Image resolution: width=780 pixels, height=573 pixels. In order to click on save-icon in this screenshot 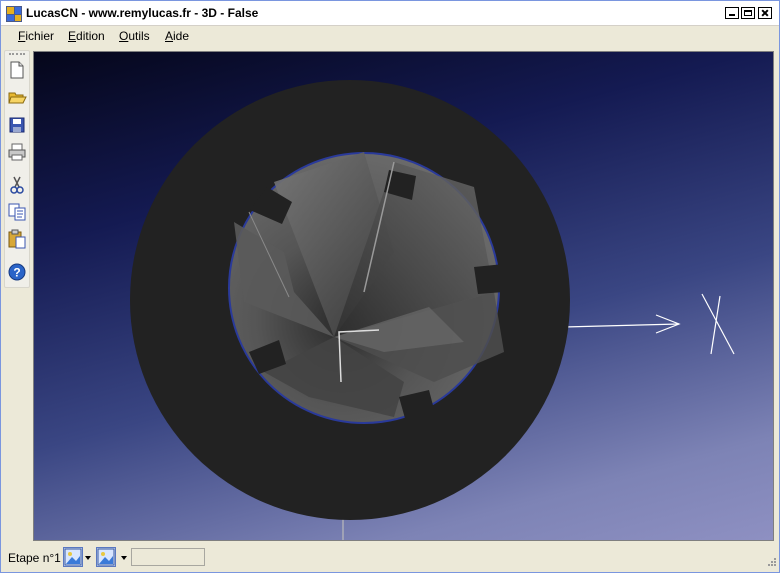, I will do `click(17, 125)`.